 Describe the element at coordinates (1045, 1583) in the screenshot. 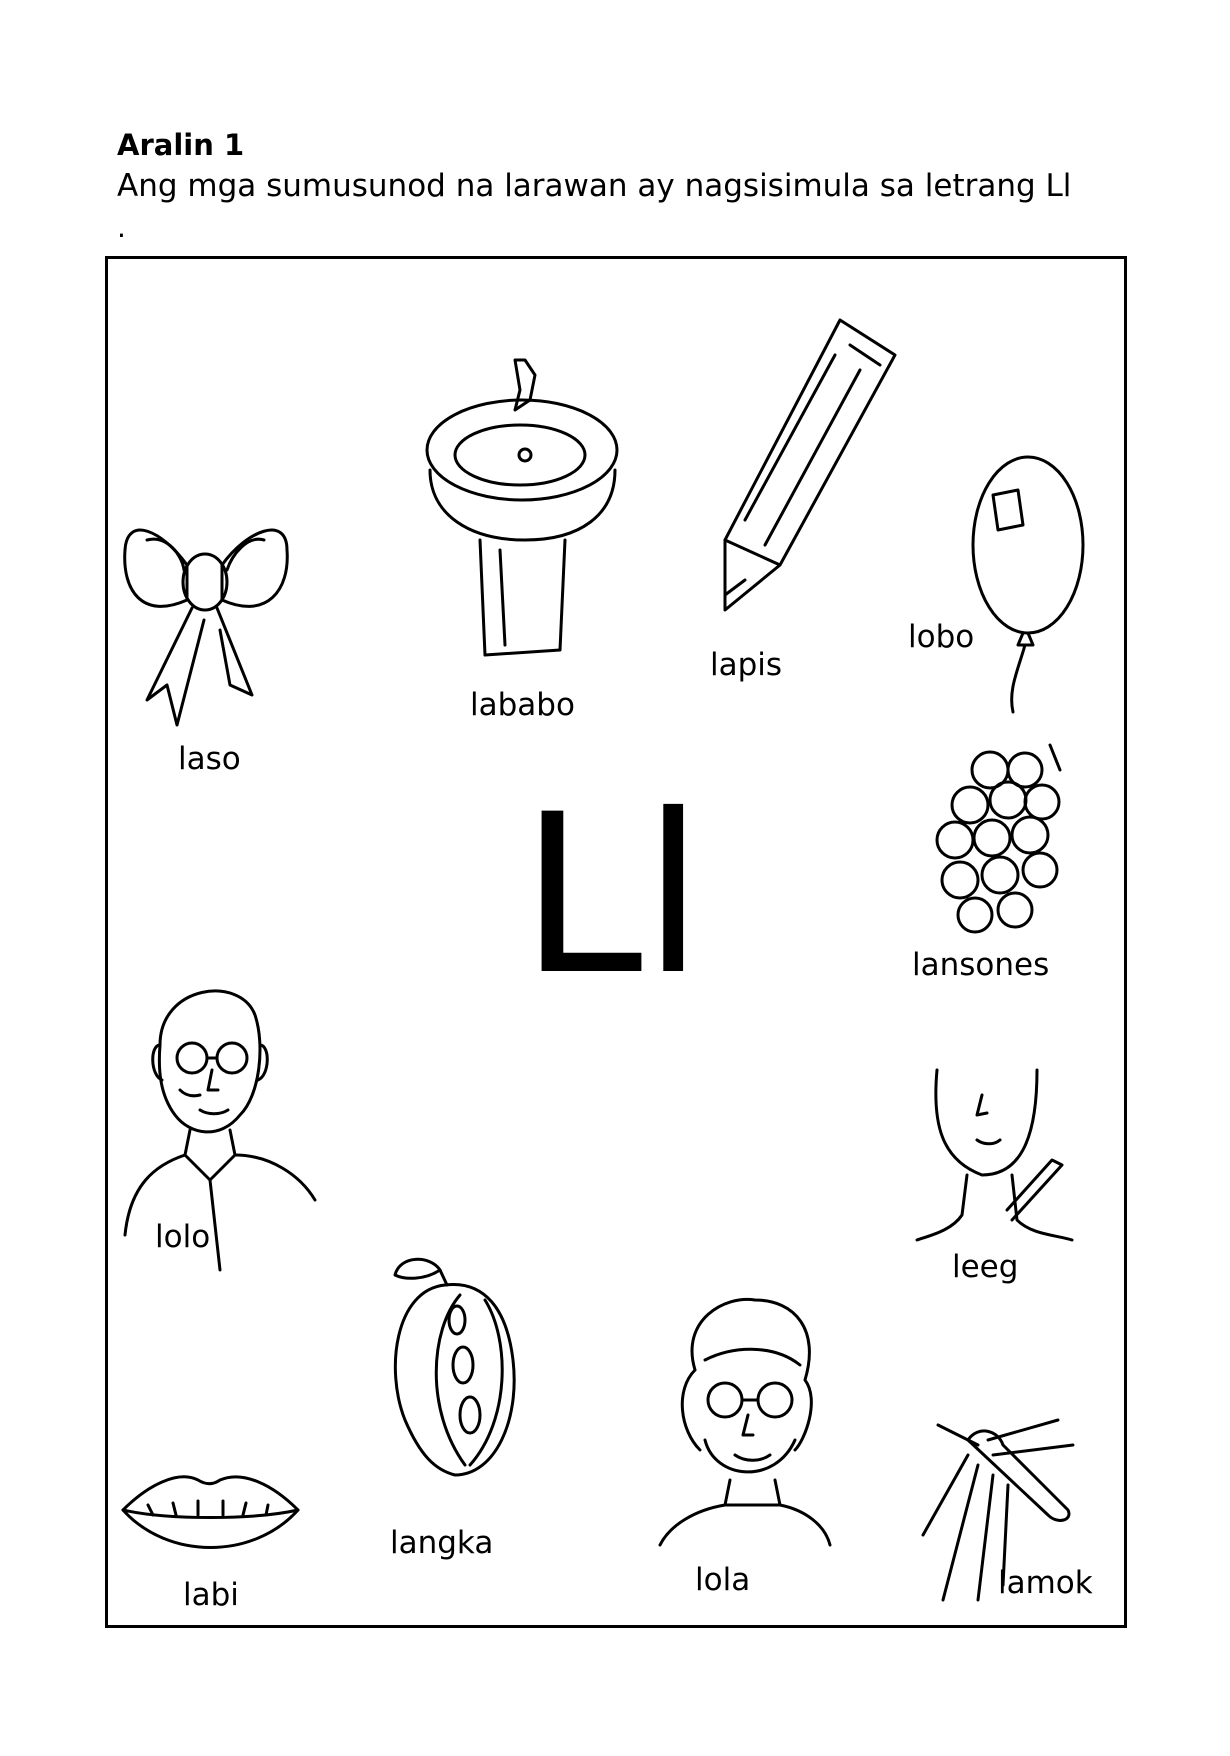

I see `item-label-lamok: lamok` at that location.